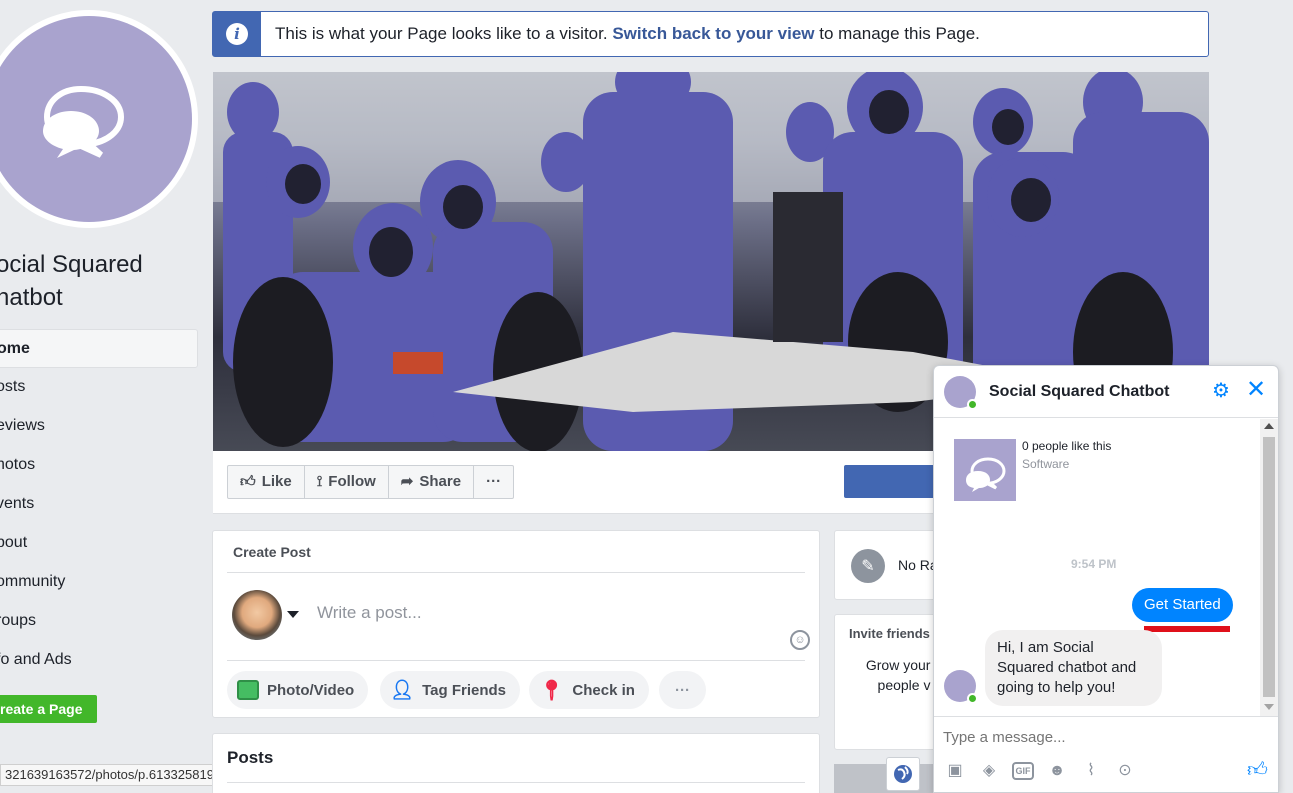 The width and height of the screenshot is (1293, 793). What do you see at coordinates (1269, 426) in the screenshot?
I see `scroll-up-icon` at bounding box center [1269, 426].